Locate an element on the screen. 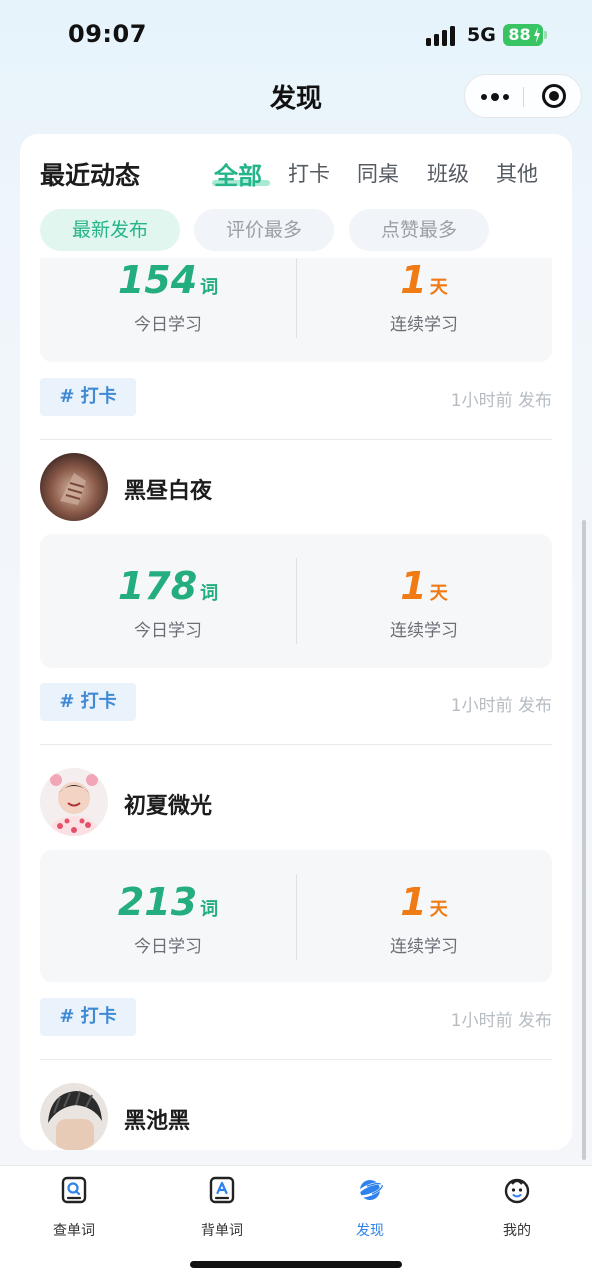  charging-bolt-icon is located at coordinates (537, 35).